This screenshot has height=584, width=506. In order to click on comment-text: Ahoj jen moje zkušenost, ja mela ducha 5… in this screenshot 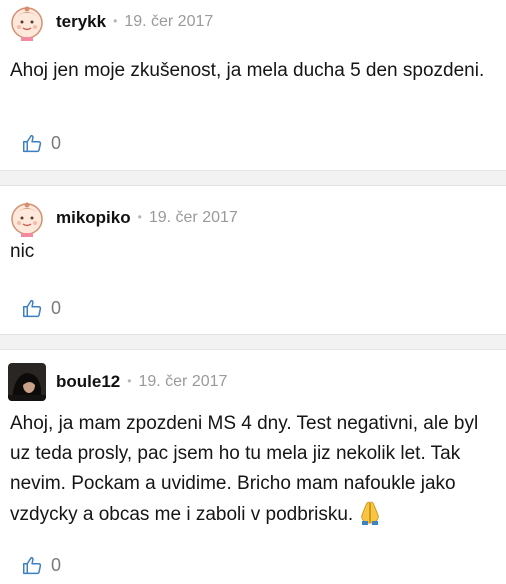, I will do `click(247, 70)`.